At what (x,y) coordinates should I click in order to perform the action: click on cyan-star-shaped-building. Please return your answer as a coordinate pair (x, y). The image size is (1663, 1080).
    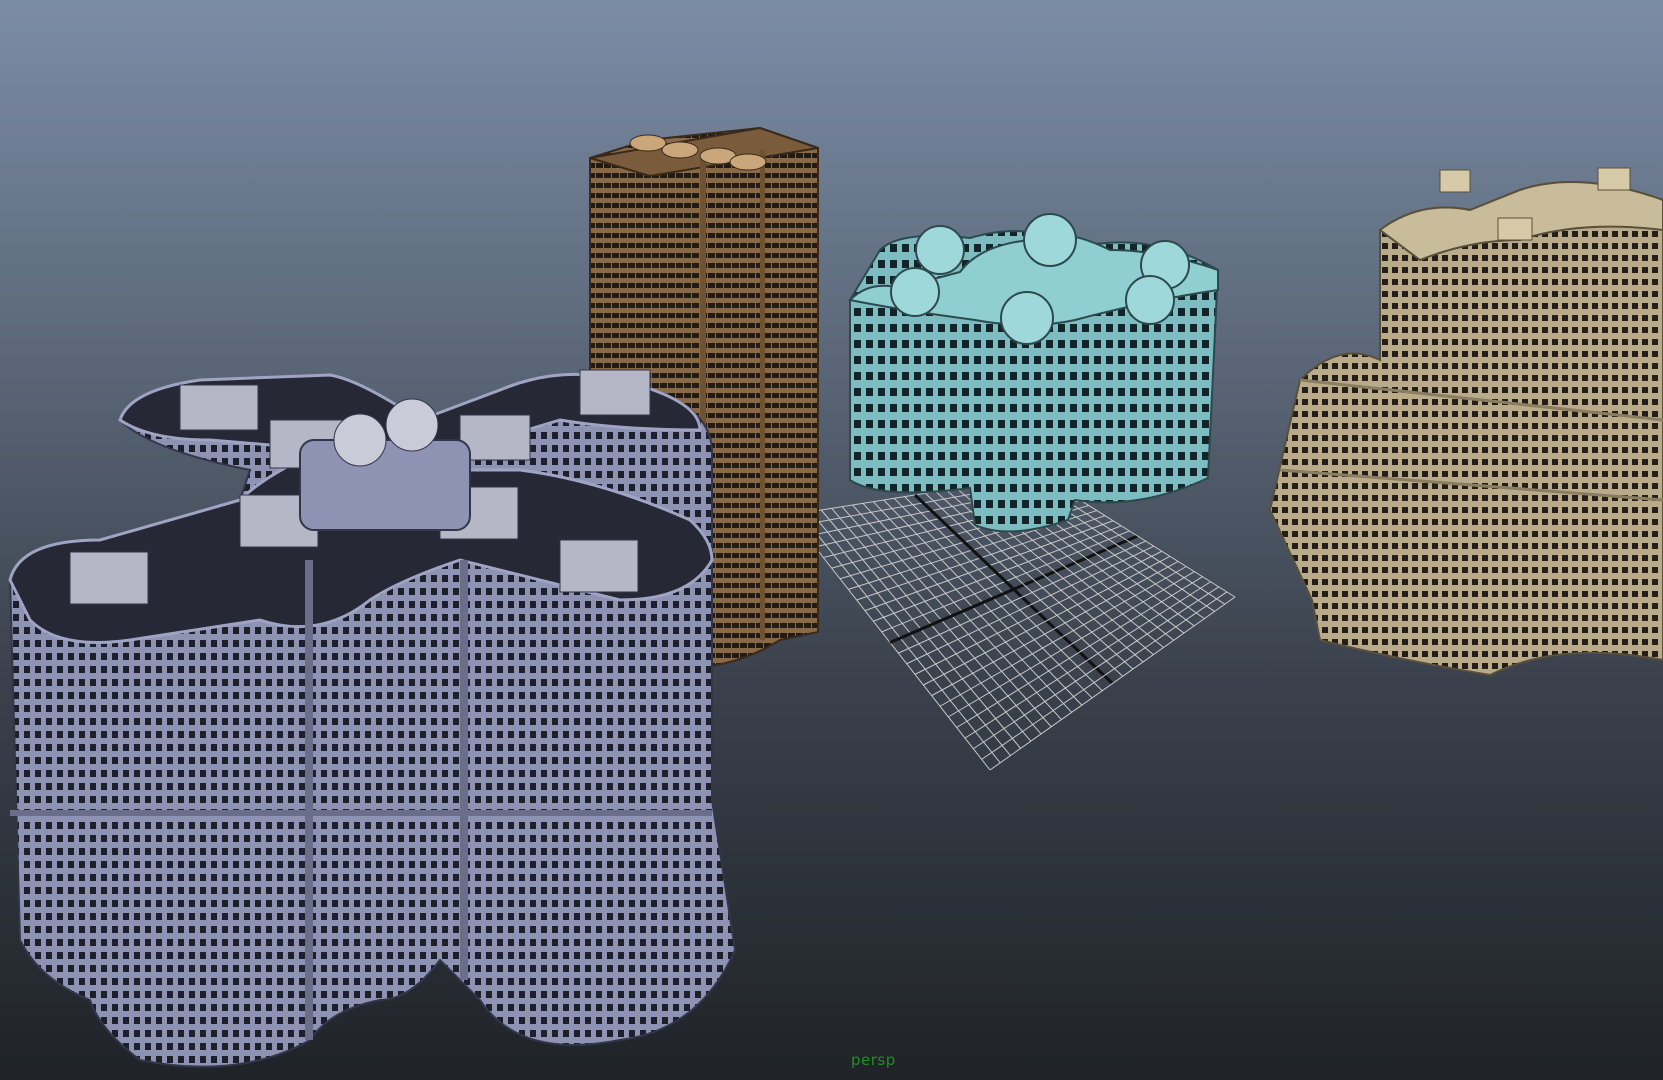
    Looking at the image, I should click on (1033, 373).